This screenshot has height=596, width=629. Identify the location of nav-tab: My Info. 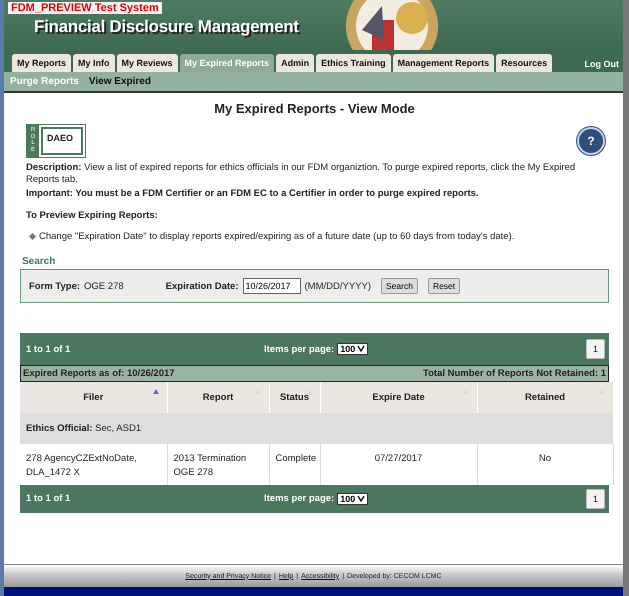
(94, 63).